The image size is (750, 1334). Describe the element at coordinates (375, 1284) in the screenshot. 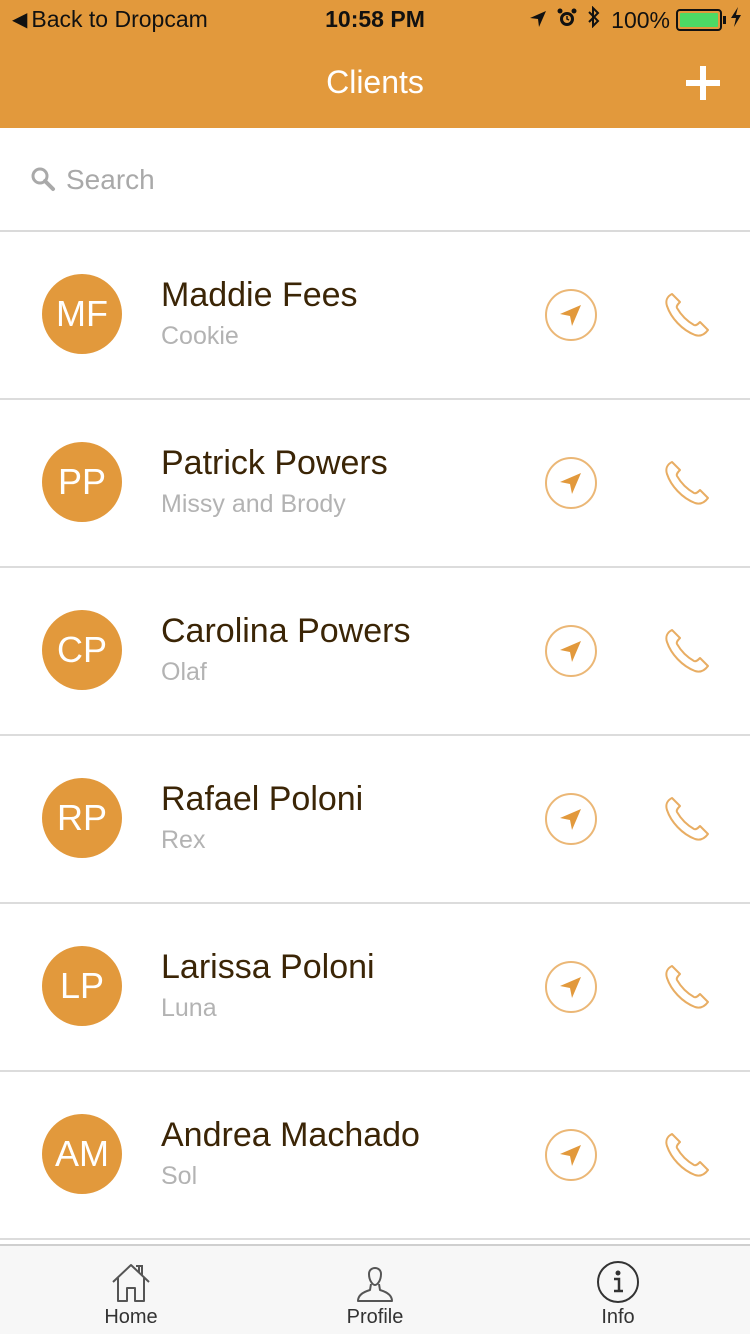

I see `profile-icon` at that location.